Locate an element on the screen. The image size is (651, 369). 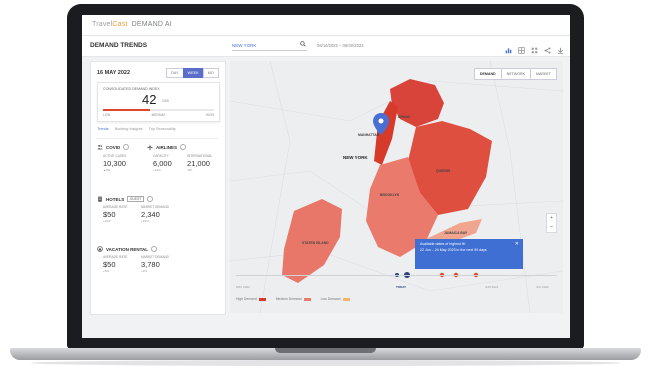
search-icon is located at coordinates (303, 44).